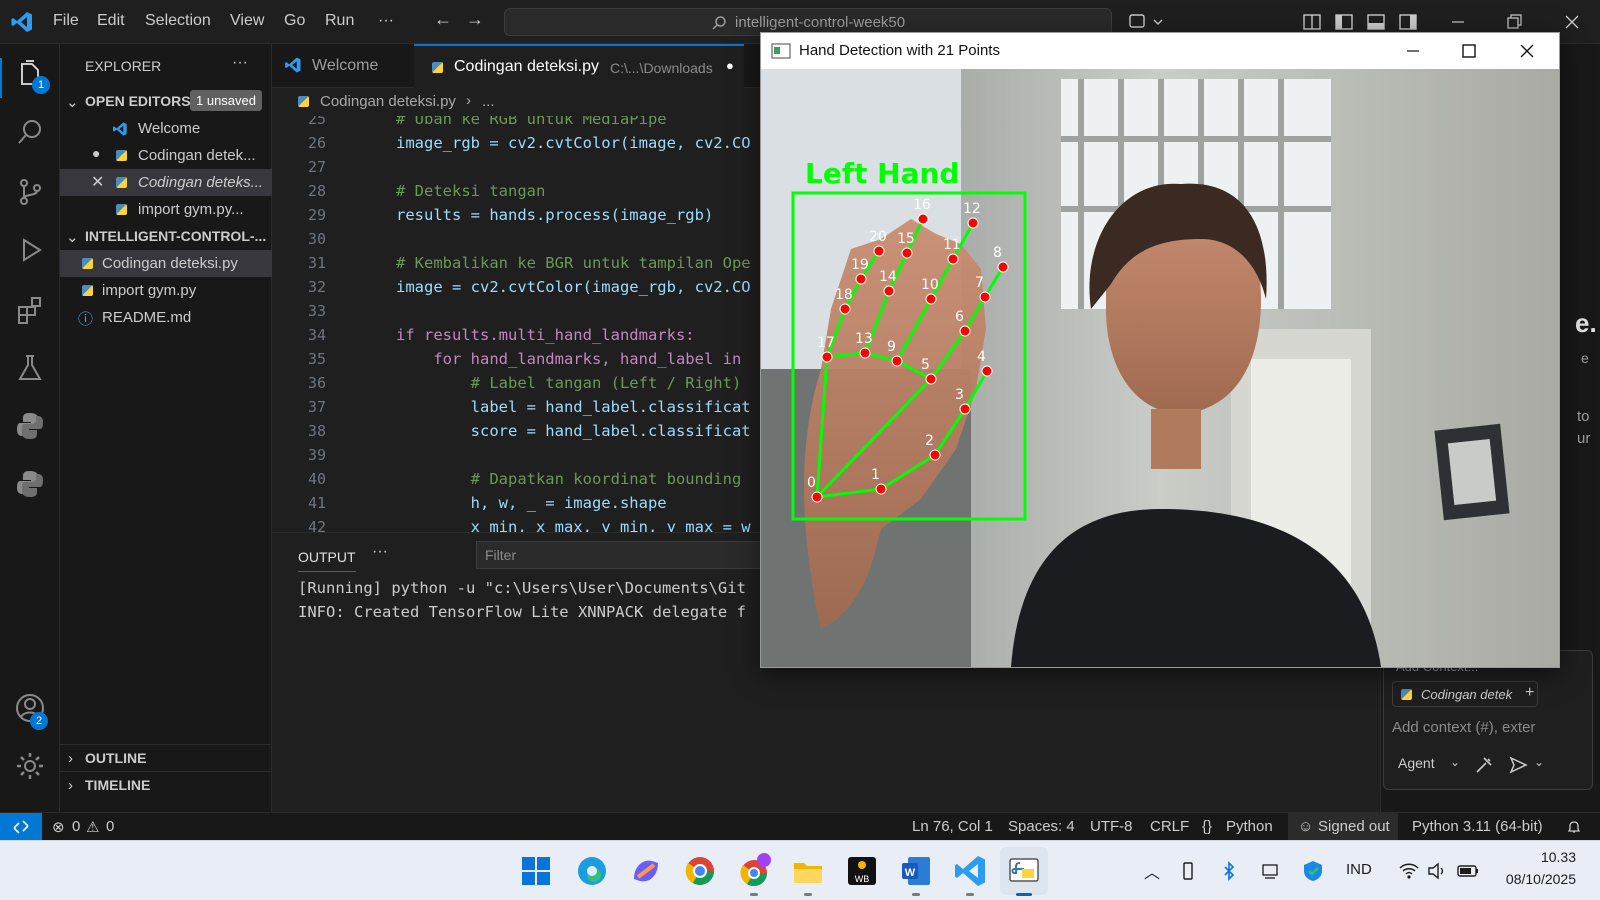  What do you see at coordinates (1270, 871) in the screenshot?
I see `notification-center-icon` at bounding box center [1270, 871].